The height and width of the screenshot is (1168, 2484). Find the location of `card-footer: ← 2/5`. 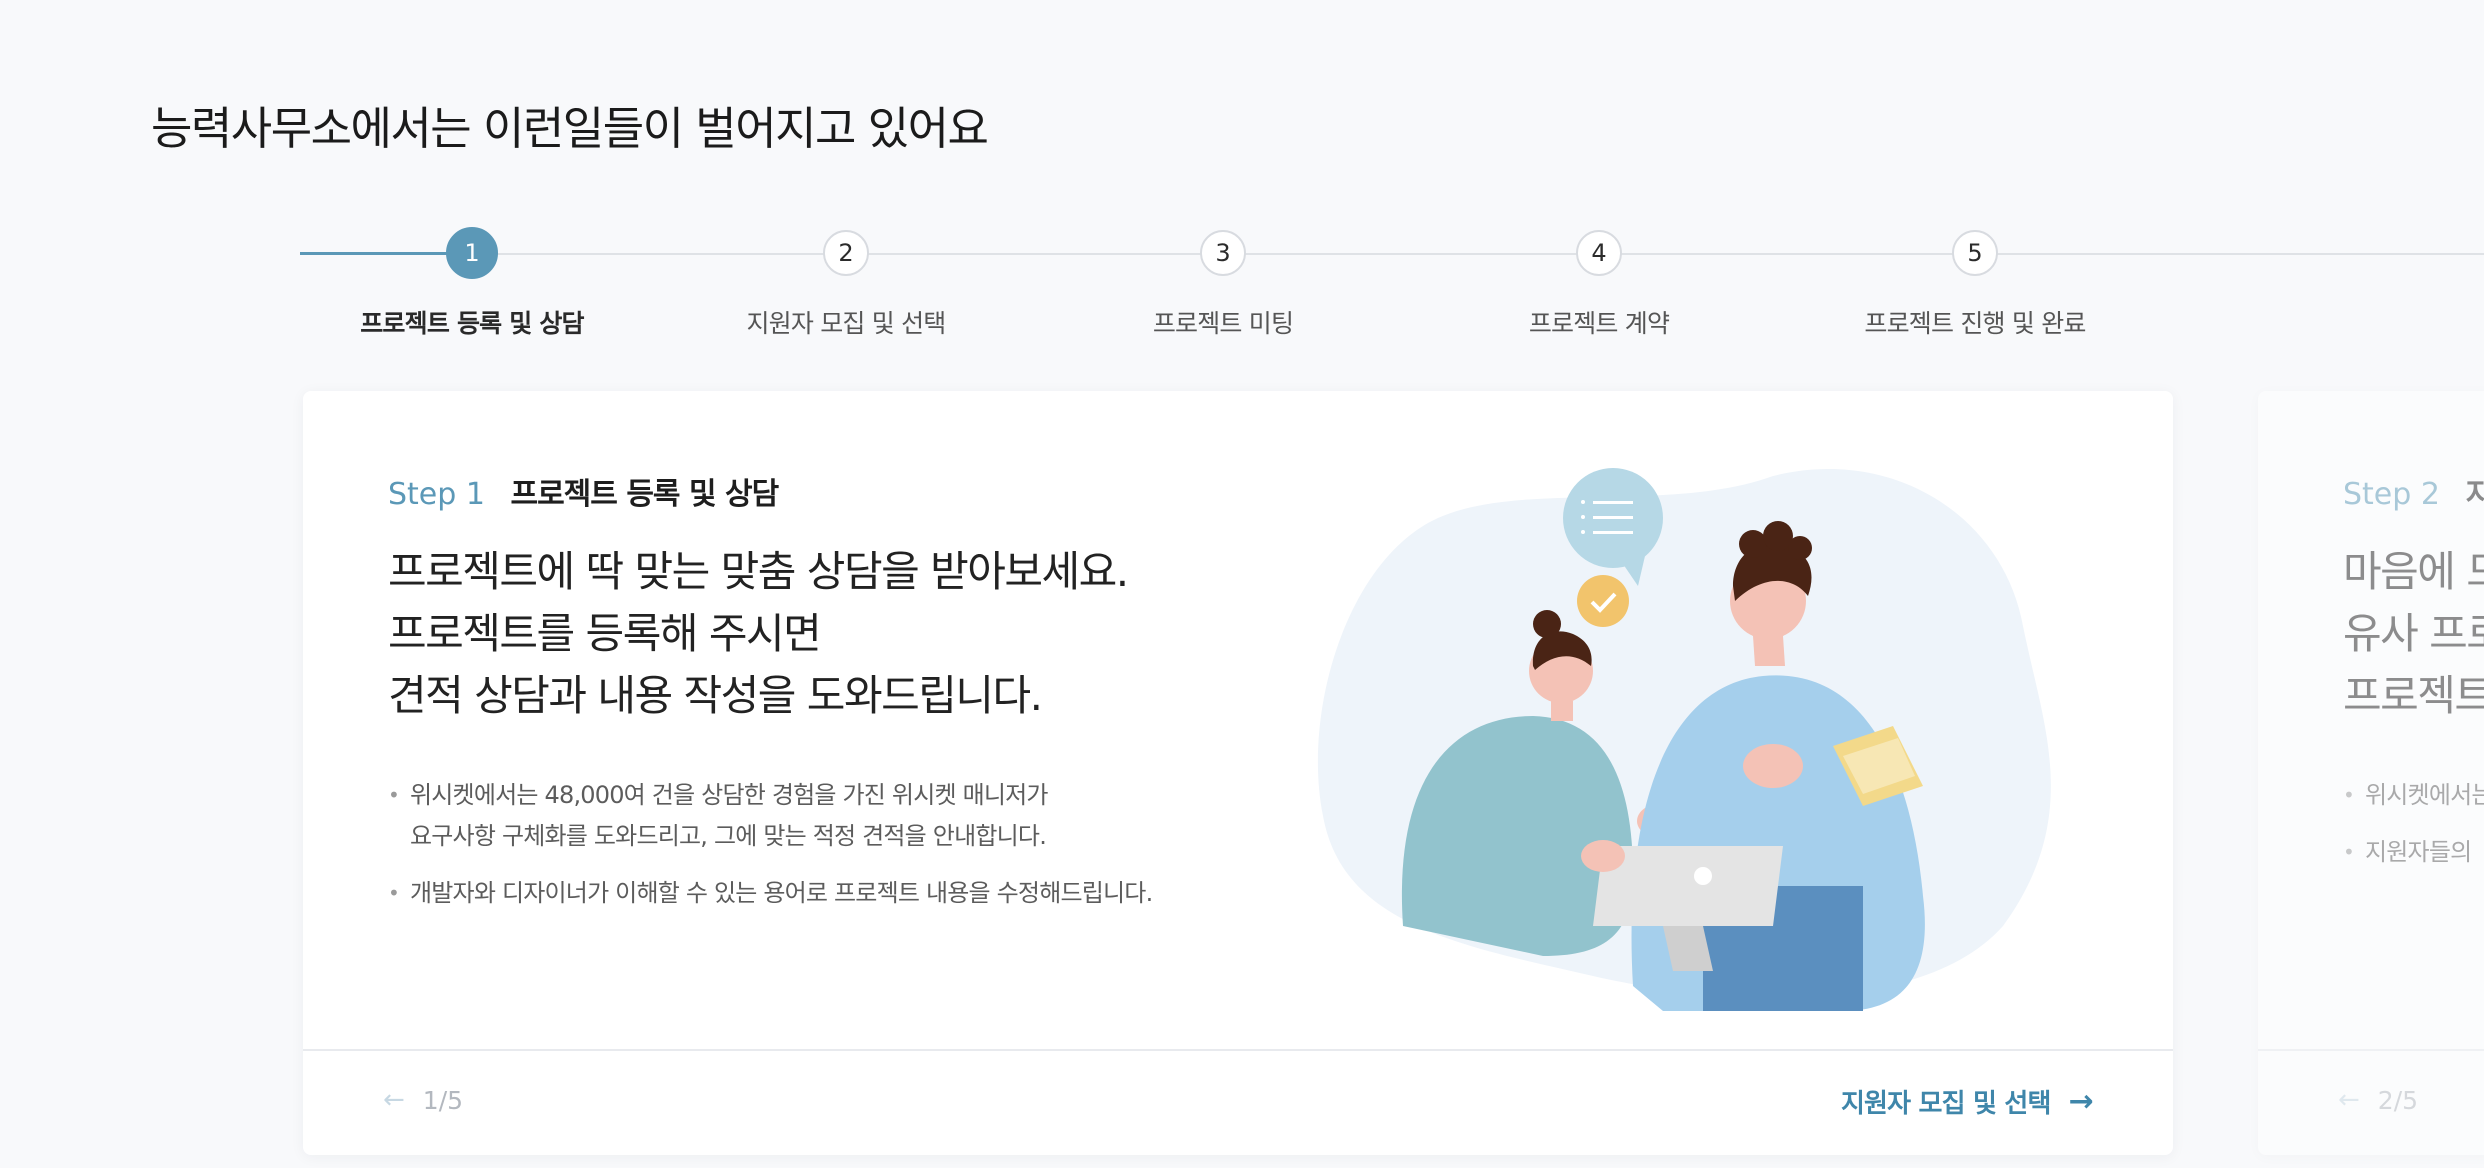

card-footer: ← 2/5 is located at coordinates (2371, 1102).